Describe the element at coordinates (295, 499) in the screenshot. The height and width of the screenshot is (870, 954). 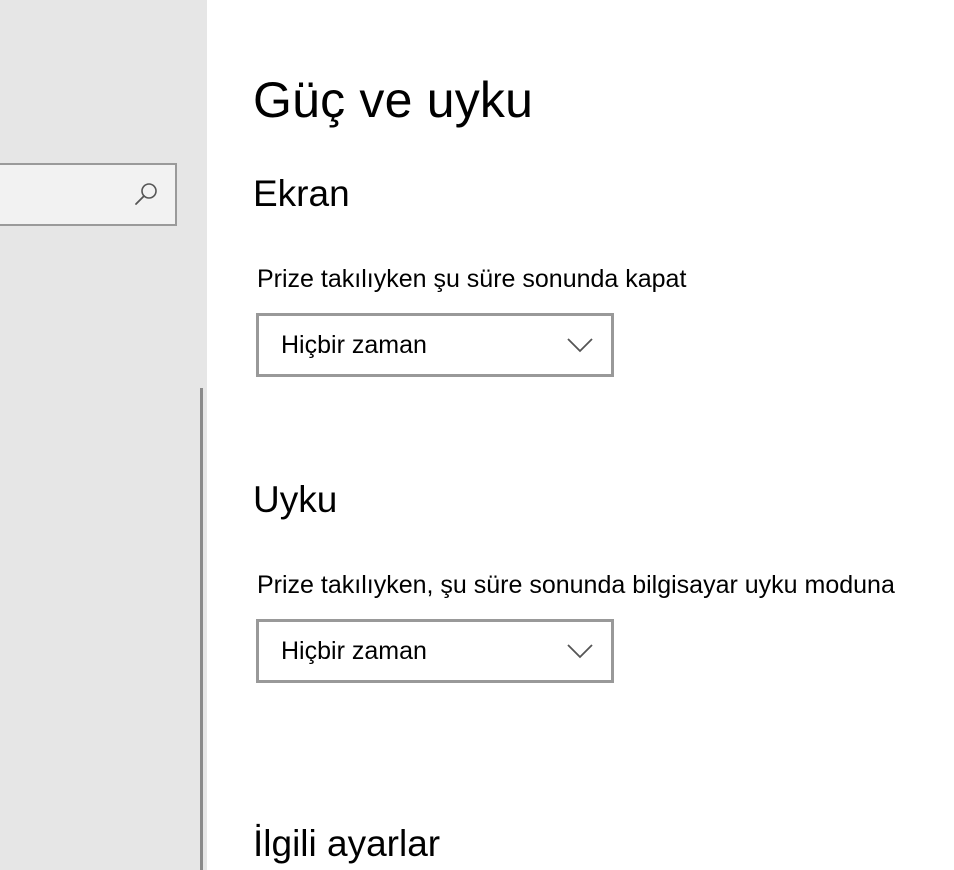
I see `section-title-sleep: Uyku` at that location.